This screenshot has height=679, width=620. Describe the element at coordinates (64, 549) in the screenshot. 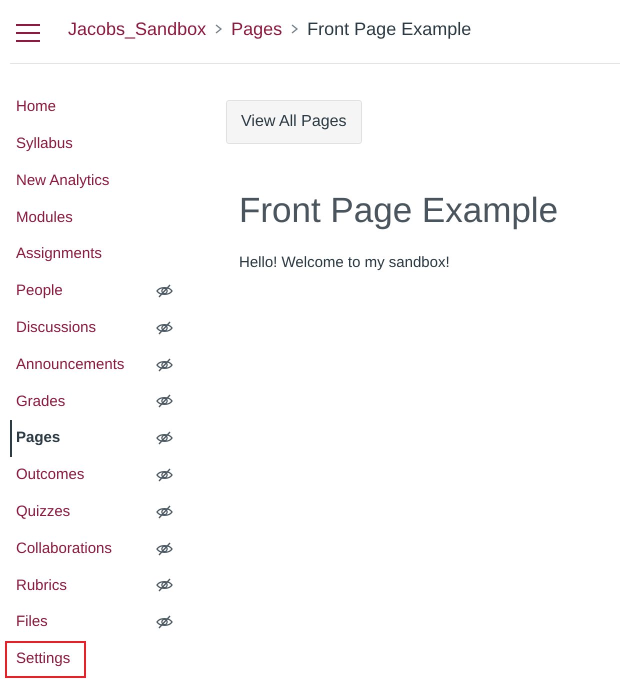

I see `nav-link: Collaborations` at that location.